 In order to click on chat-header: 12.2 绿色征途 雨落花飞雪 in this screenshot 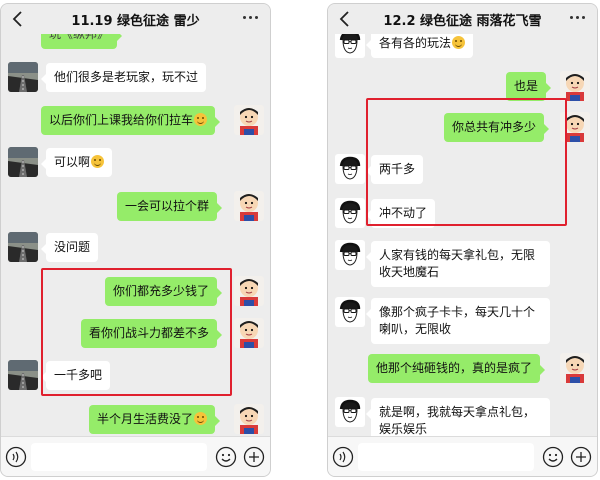, I will do `click(462, 19)`.